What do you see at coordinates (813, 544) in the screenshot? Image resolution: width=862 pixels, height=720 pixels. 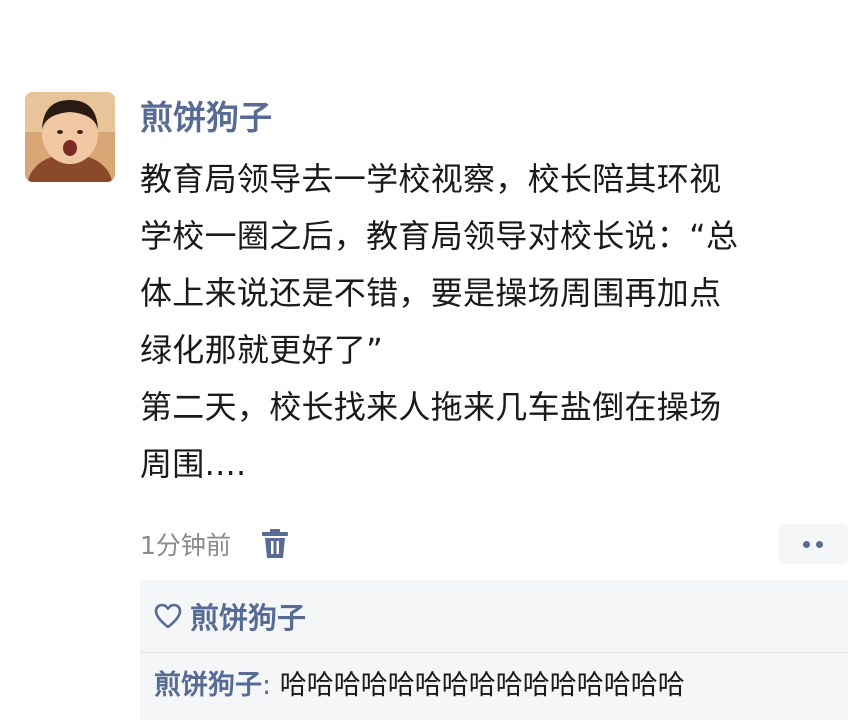 I see `more-dots-icon` at bounding box center [813, 544].